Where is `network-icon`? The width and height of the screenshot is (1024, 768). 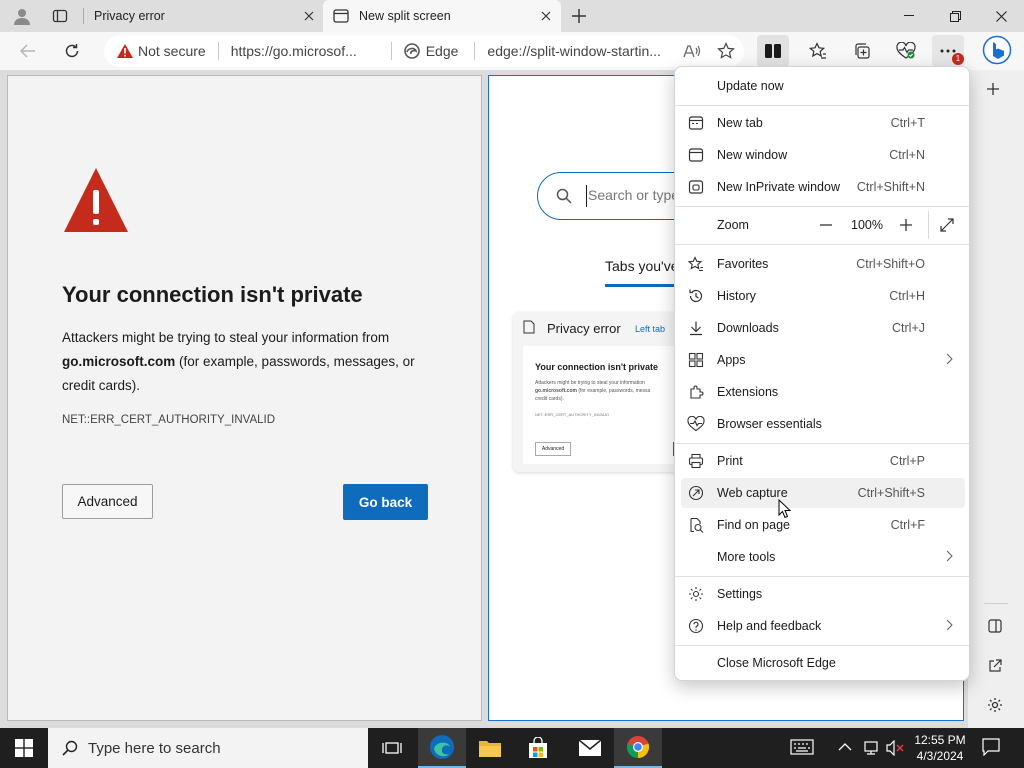
network-icon is located at coordinates (871, 748).